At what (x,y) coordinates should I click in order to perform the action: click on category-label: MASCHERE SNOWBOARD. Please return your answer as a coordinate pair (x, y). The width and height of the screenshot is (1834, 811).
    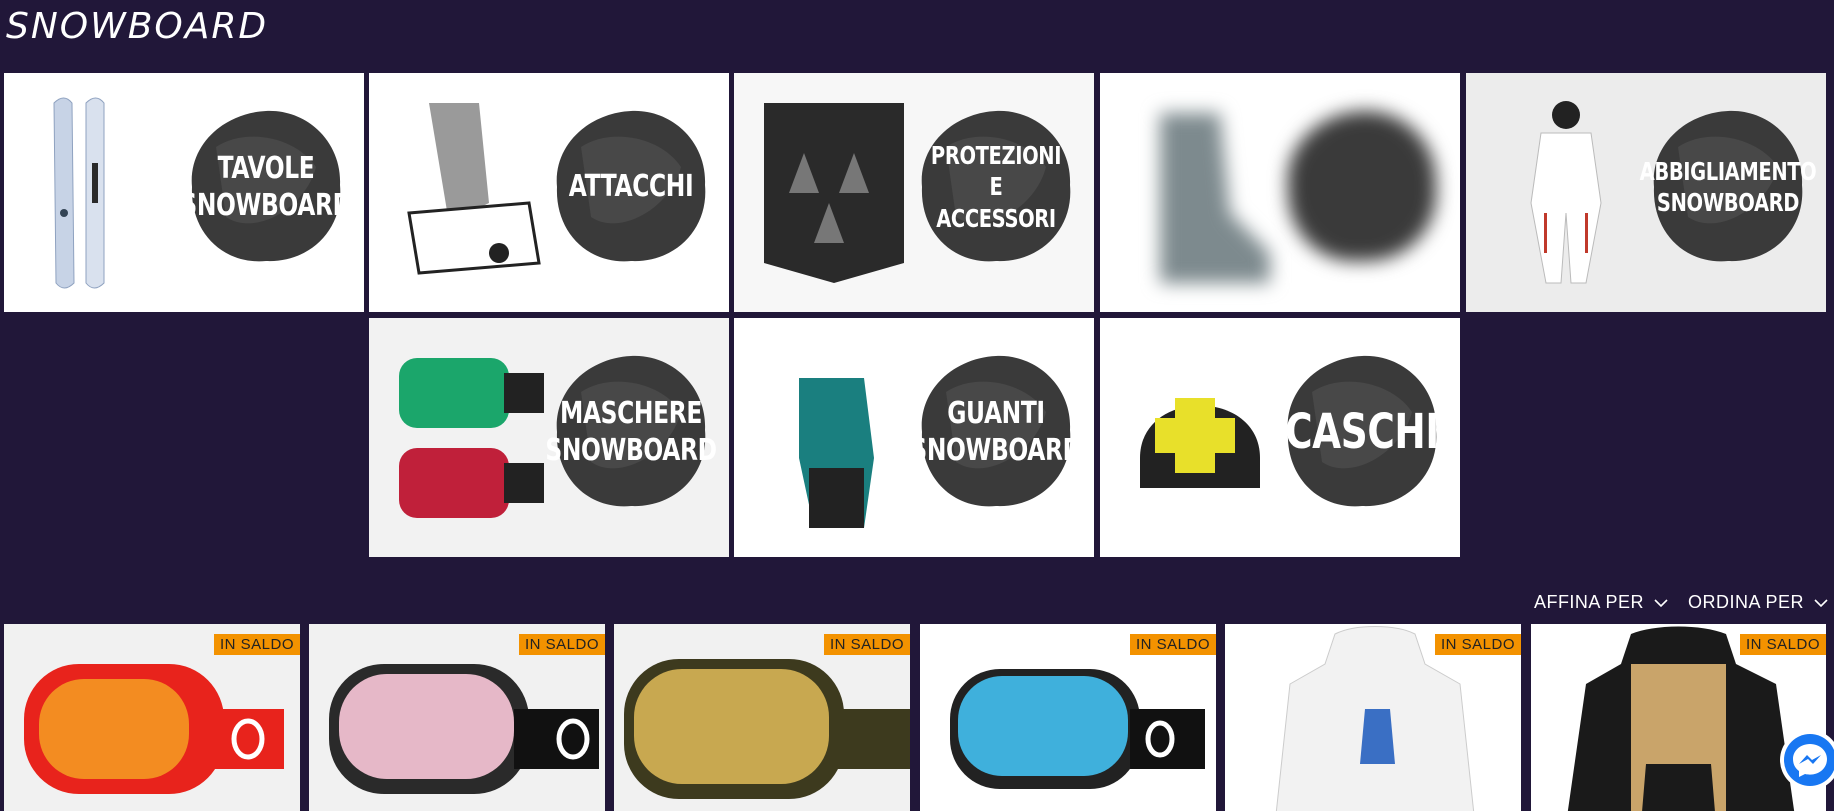
    Looking at the image, I should click on (631, 432).